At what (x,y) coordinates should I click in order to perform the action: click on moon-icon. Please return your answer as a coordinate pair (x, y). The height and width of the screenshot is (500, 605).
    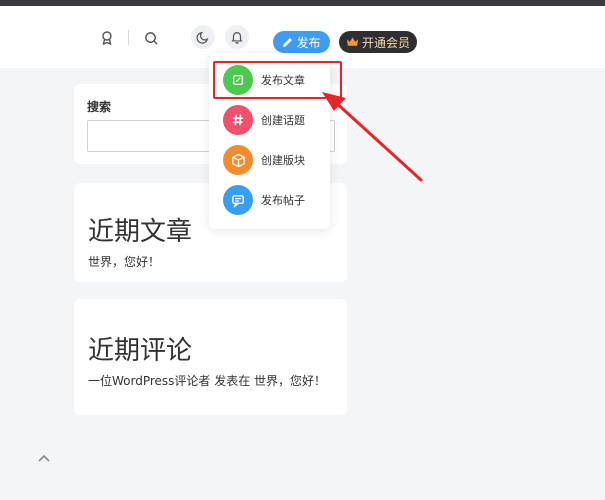
    Looking at the image, I should click on (203, 37).